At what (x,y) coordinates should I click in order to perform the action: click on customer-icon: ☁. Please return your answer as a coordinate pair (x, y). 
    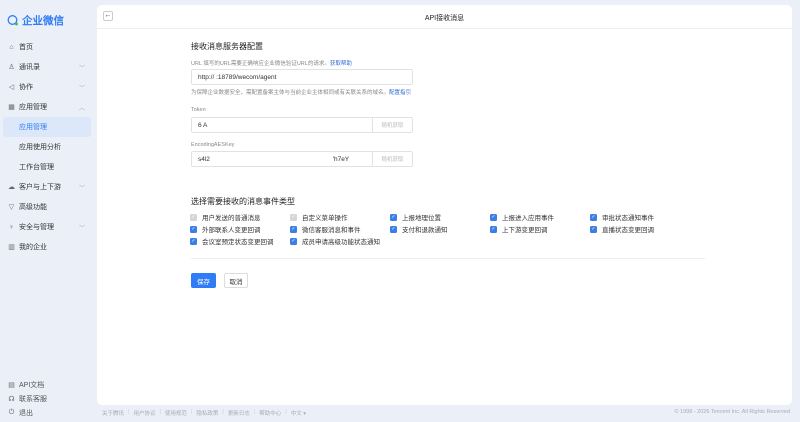
    Looking at the image, I should click on (11, 187).